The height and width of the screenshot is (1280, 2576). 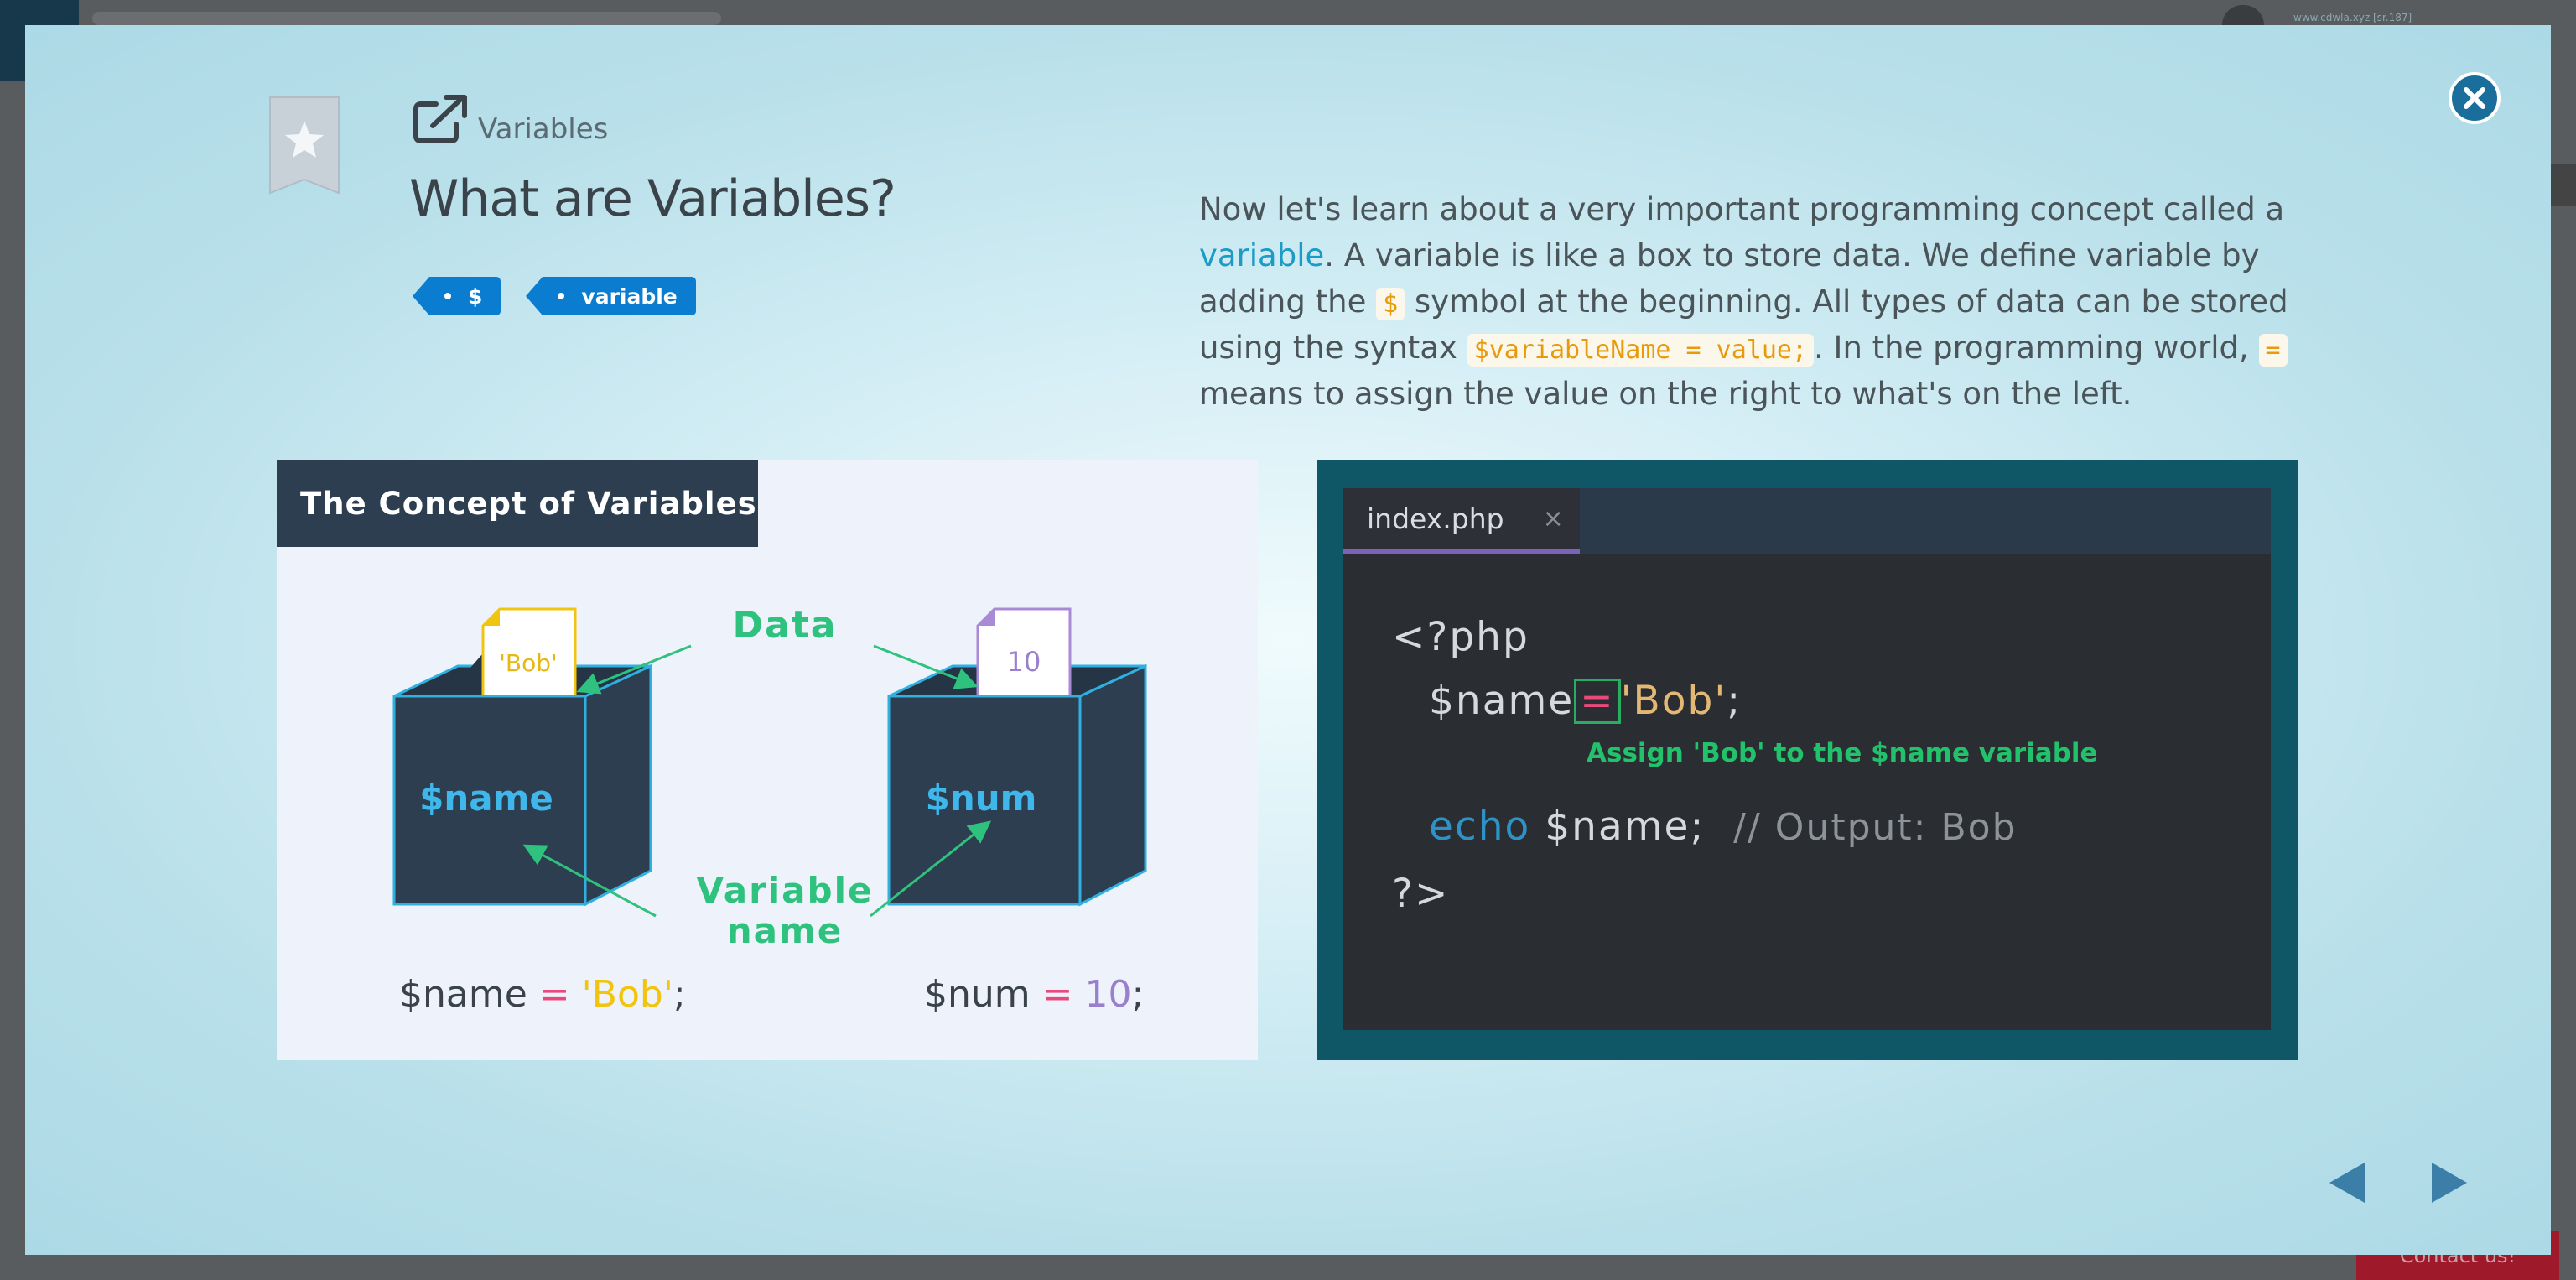 What do you see at coordinates (1641, 350) in the screenshot?
I see `inline-code-syntax: $variableName = value;` at bounding box center [1641, 350].